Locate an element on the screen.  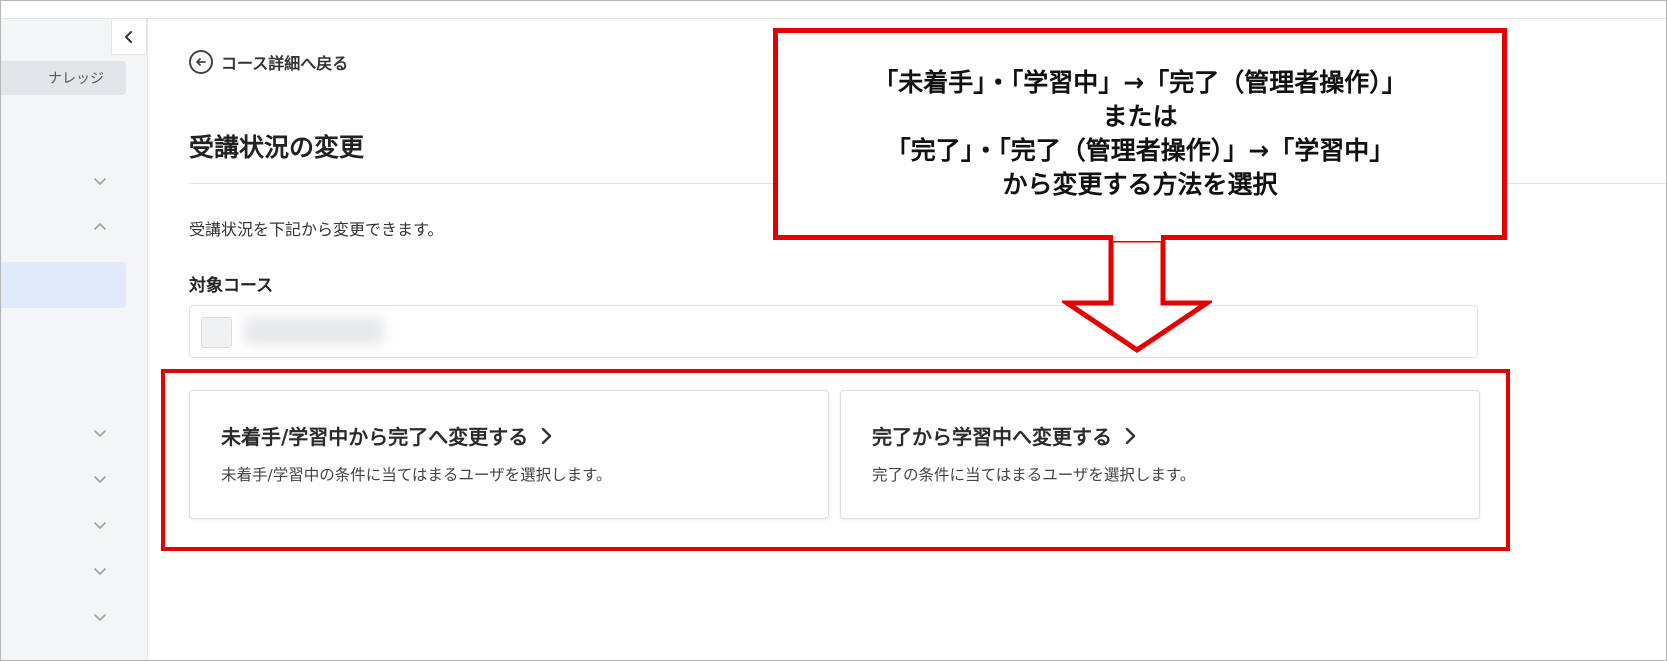
callout-down-arrow-icon is located at coordinates (1137, 294).